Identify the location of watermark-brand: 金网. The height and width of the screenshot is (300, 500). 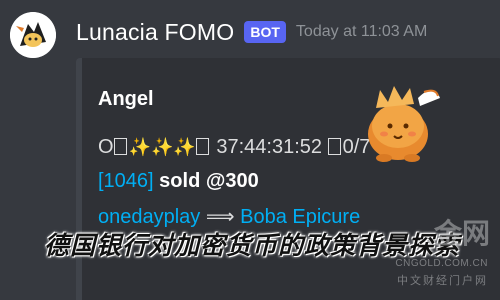
(461, 233).